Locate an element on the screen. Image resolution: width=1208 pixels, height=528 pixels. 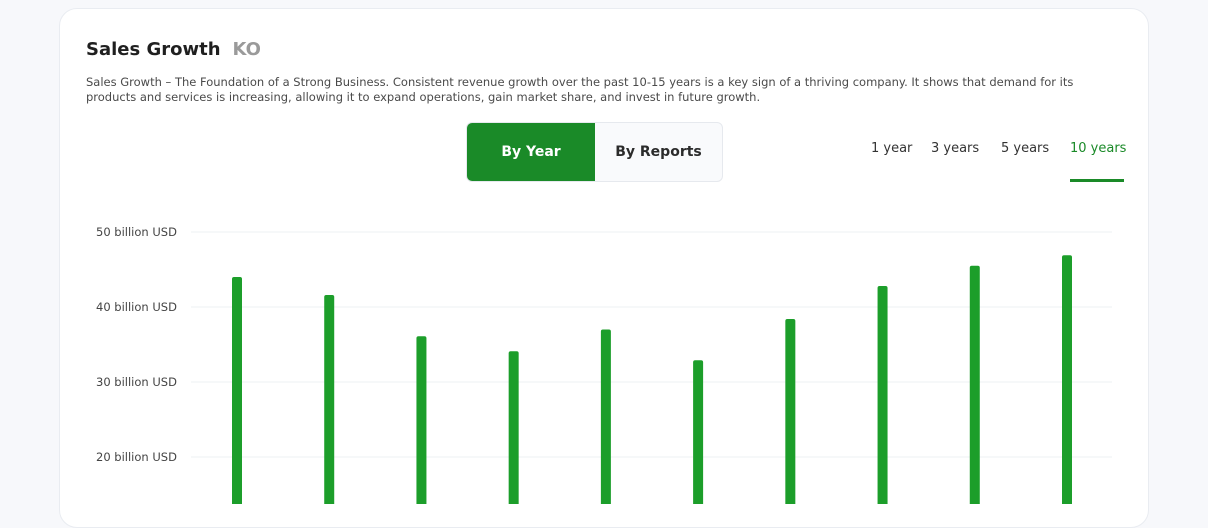
y-tick-label: 40 billion USD is located at coordinates (136, 307).